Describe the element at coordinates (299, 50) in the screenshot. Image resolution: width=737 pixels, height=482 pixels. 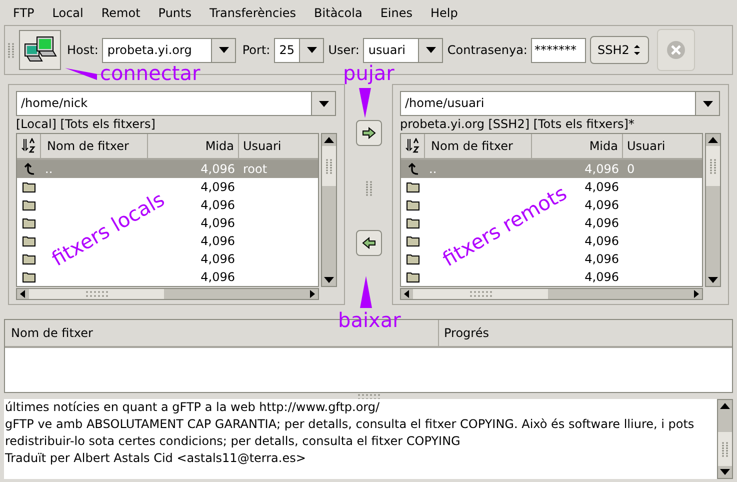
I see `port-field: 25` at that location.